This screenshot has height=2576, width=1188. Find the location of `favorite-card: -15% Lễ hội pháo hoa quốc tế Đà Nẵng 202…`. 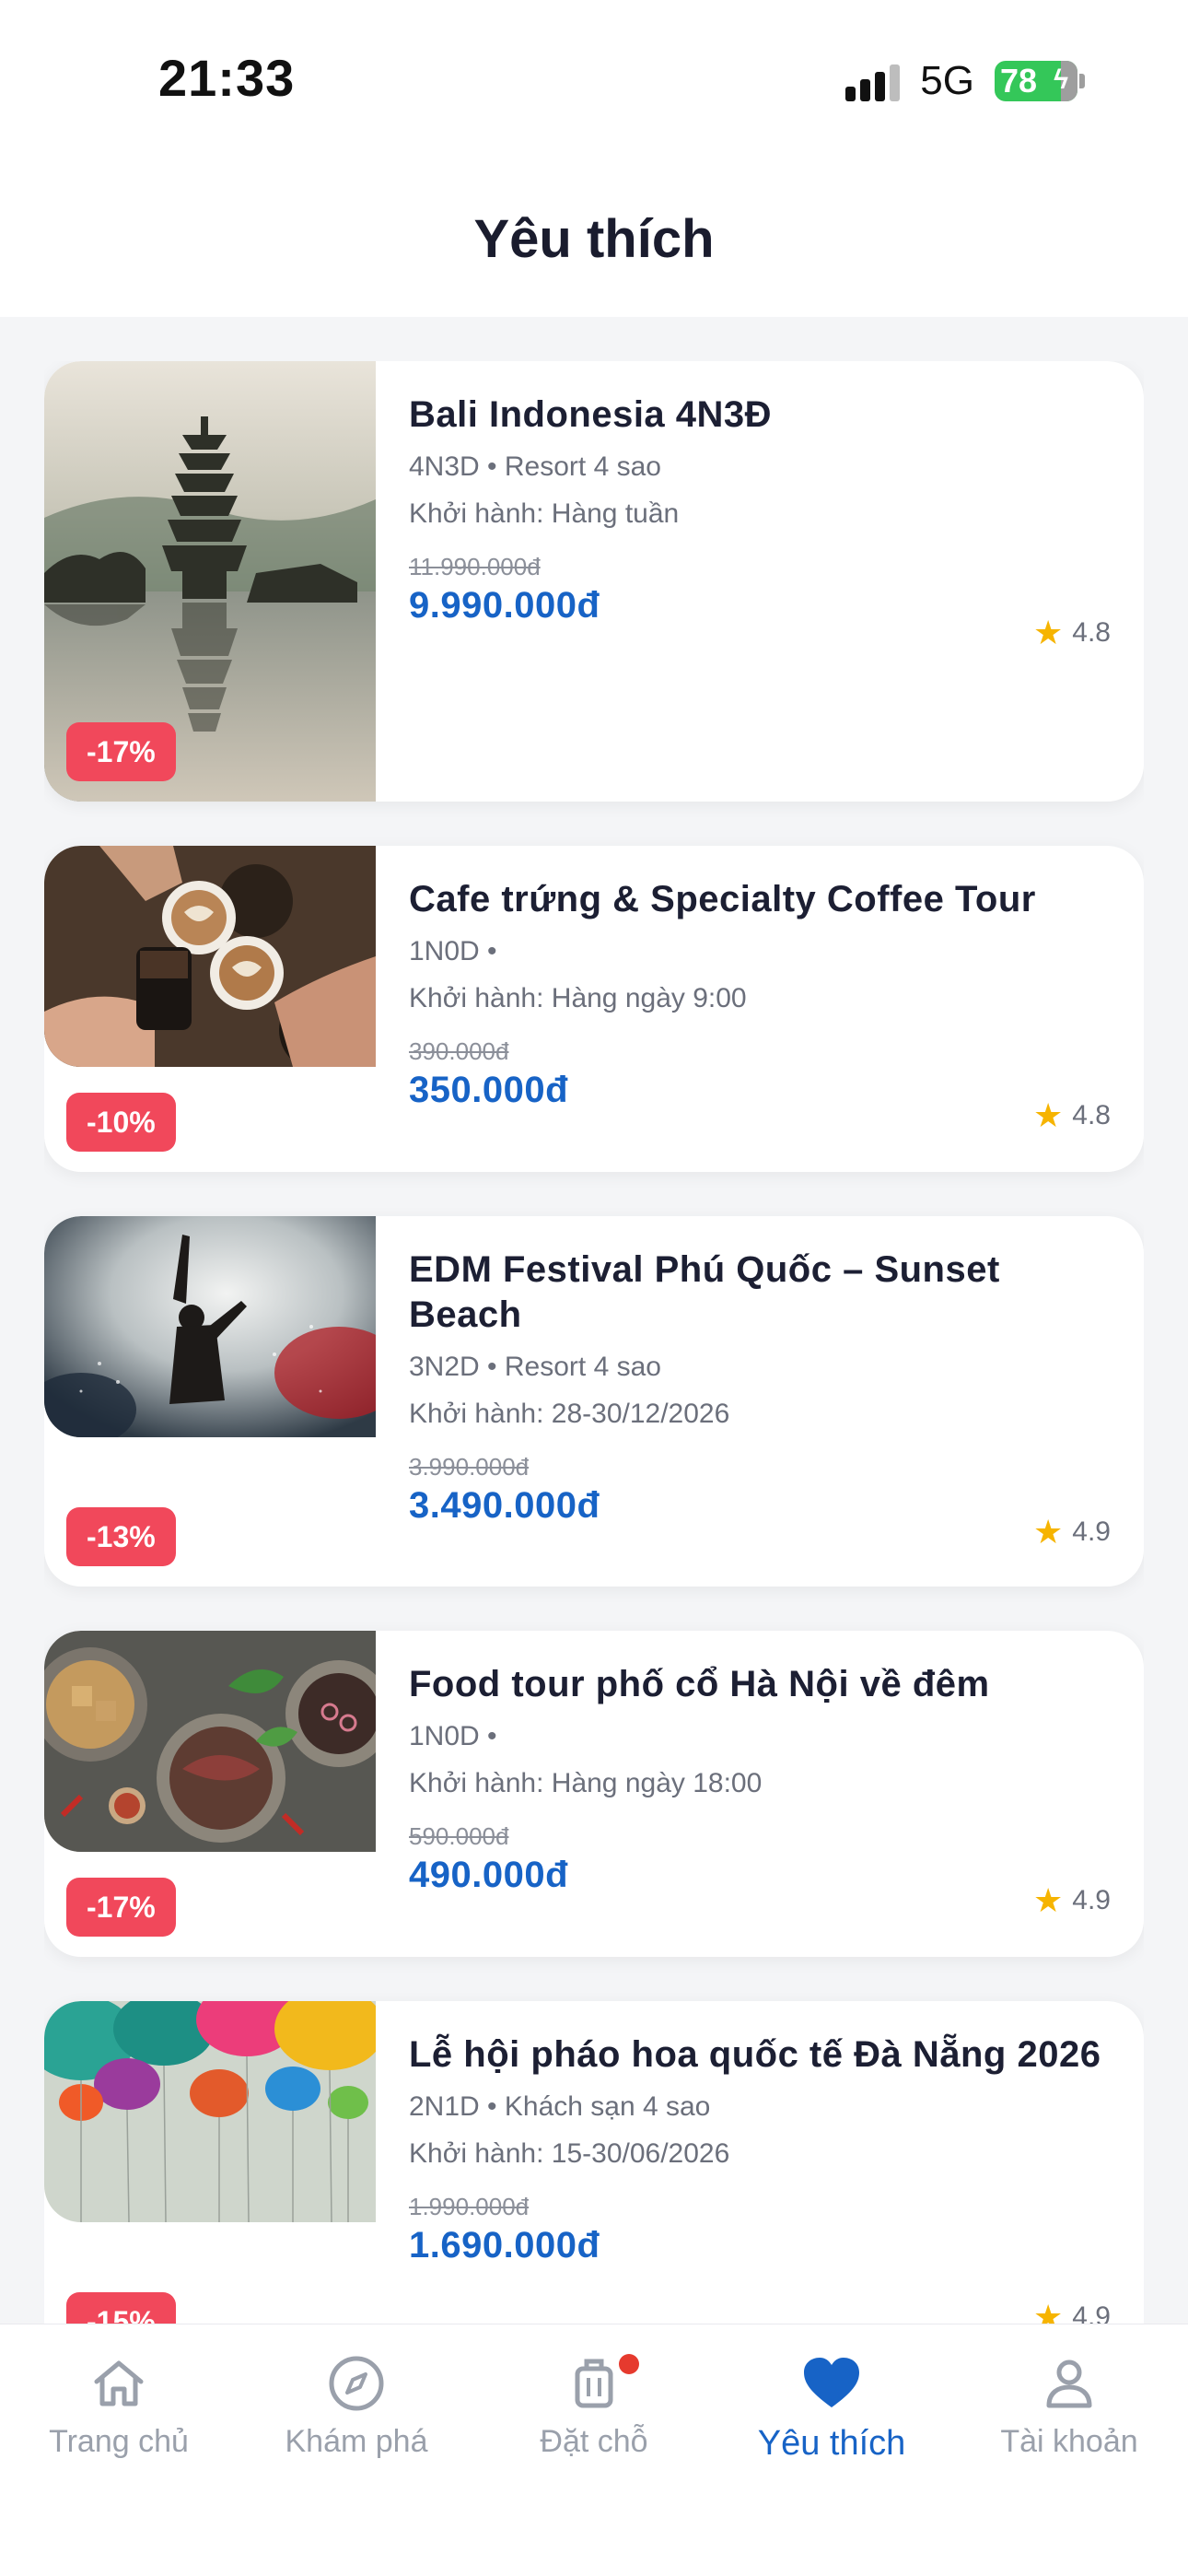

favorite-card: -15% Lễ hội pháo hoa quốc tế Đà Nẵng 202… is located at coordinates (594, 2162).